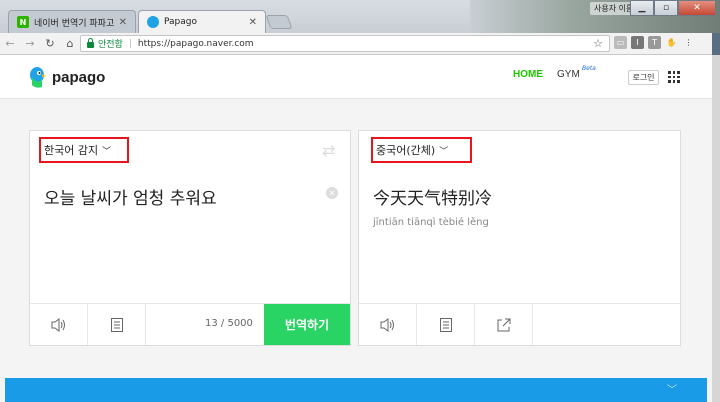 The height and width of the screenshot is (402, 720). Describe the element at coordinates (153, 22) in the screenshot. I see `papago-favicon-icon` at that location.